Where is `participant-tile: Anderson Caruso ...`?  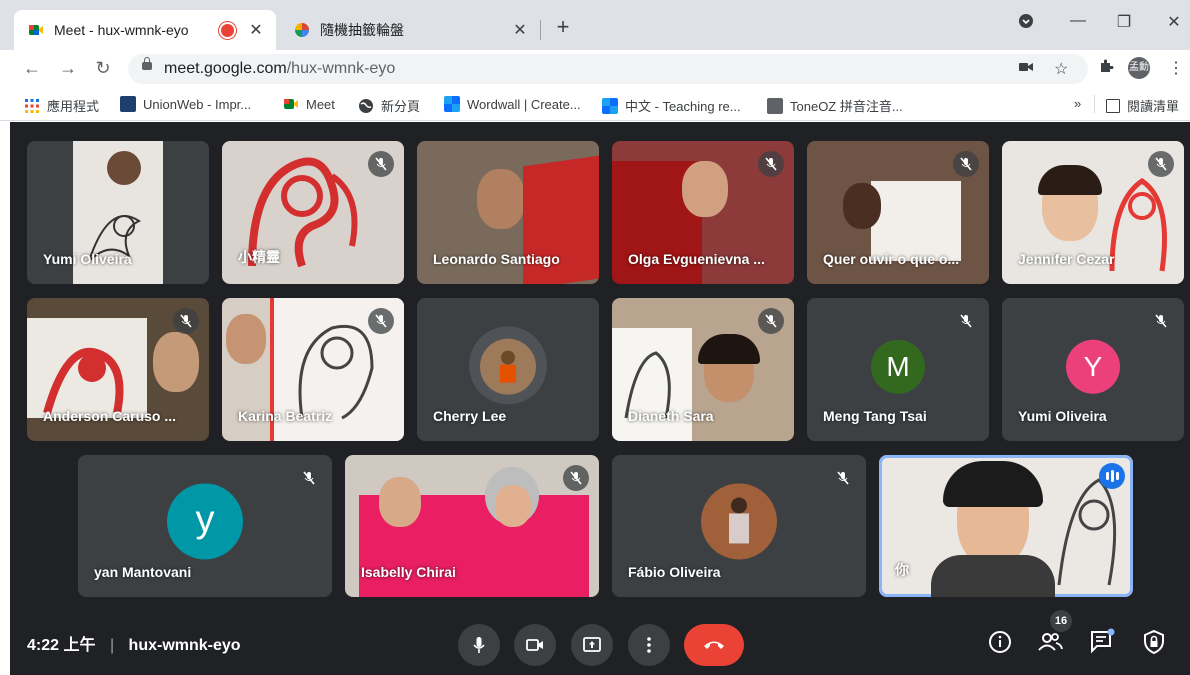
participant-tile: Anderson Caruso ... is located at coordinates (118, 369).